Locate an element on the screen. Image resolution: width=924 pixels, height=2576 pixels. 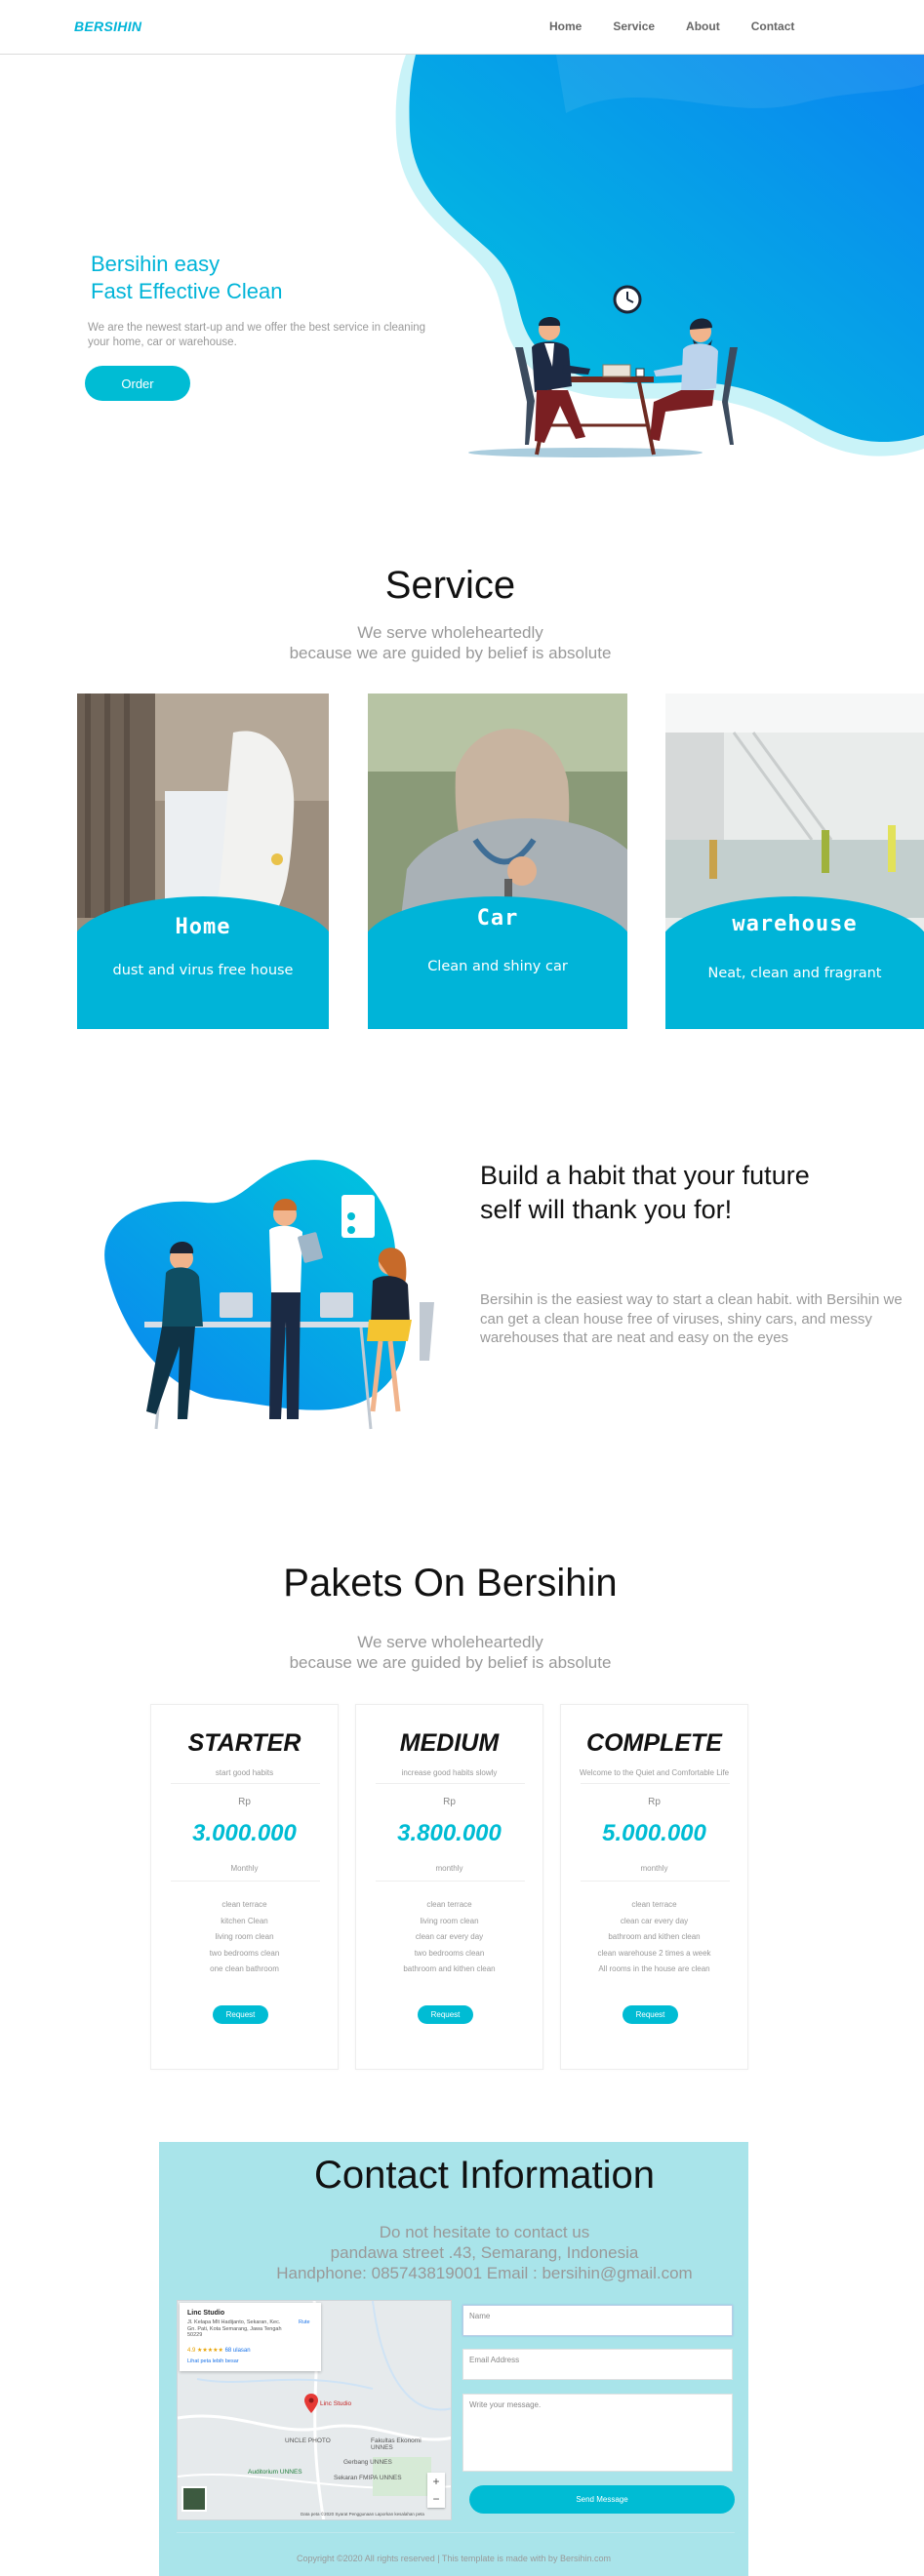
paket-tagline: start good habits is located at coordinates (245, 1772).